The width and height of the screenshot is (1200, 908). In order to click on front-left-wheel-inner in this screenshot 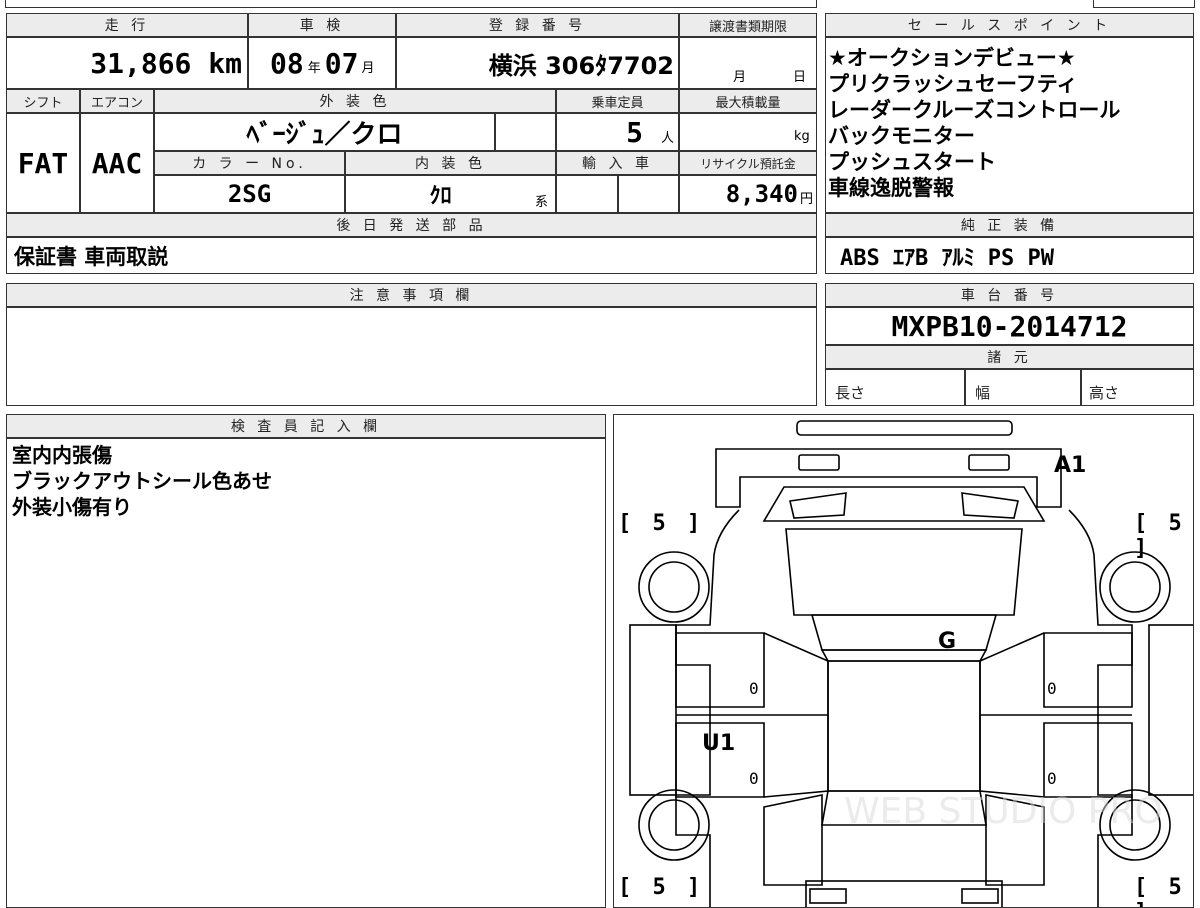, I will do `click(674, 587)`.